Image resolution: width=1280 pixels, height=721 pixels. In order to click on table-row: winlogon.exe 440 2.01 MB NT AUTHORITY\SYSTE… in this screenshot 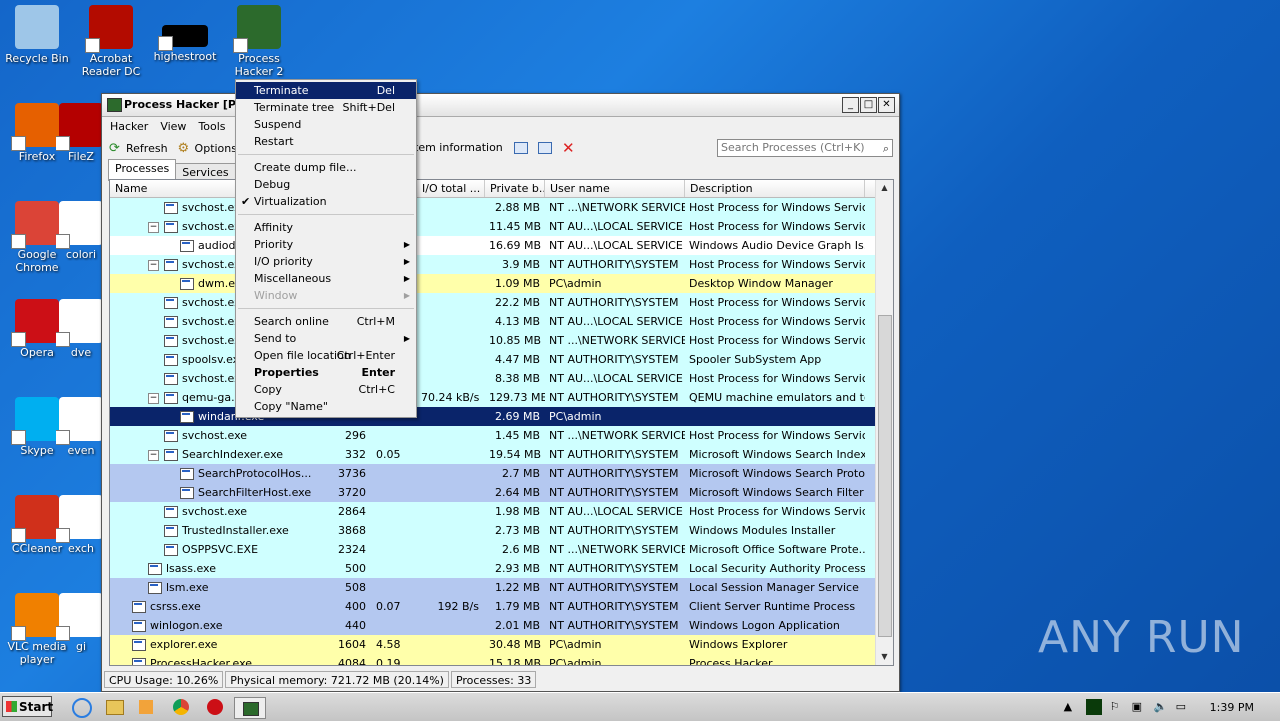, I will do `click(501, 625)`.